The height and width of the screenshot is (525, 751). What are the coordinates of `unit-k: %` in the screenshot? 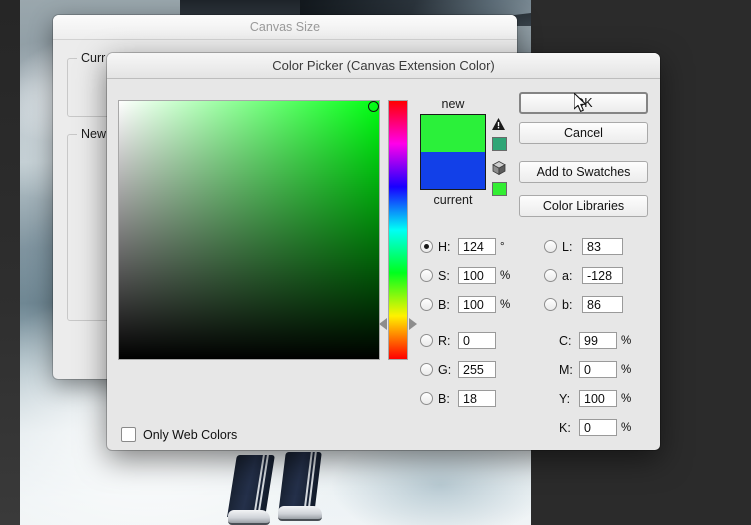 It's located at (626, 427).